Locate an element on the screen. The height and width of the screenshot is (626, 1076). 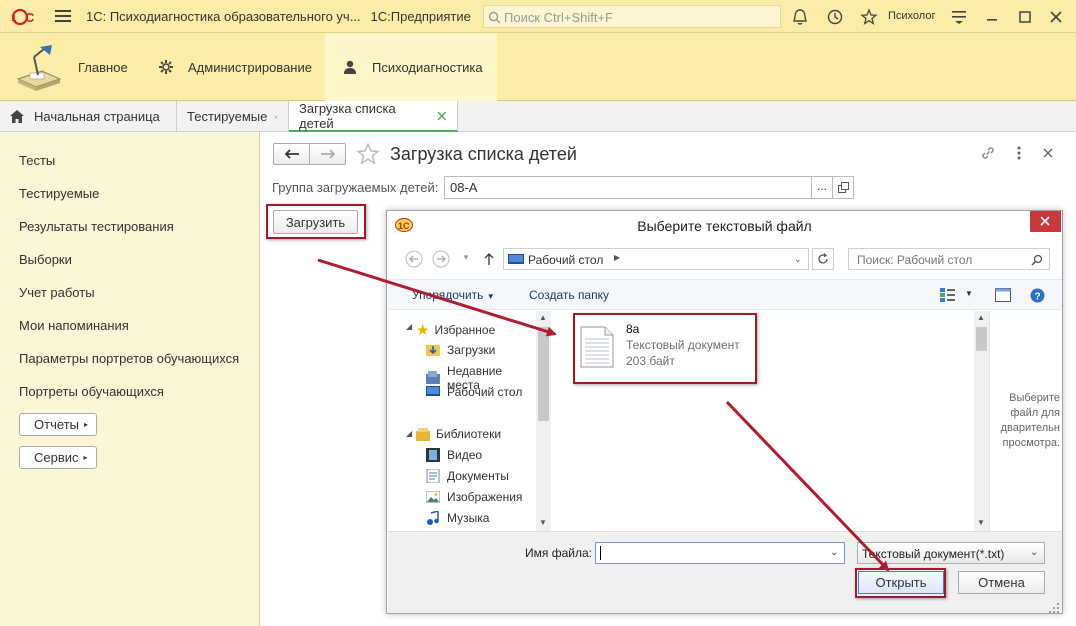
more-actions-icon is located at coordinates (1019, 153).